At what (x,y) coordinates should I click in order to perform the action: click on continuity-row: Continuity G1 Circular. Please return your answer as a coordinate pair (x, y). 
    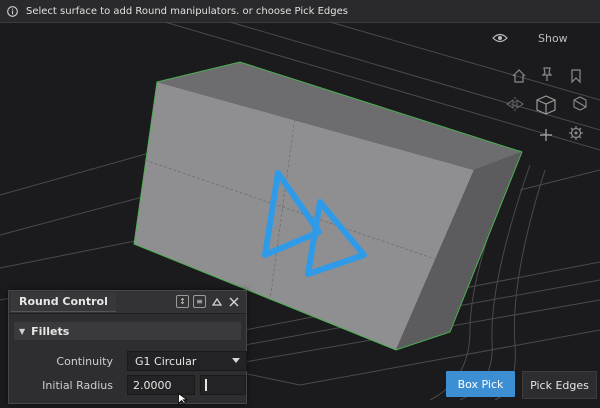
    Looking at the image, I should click on (128, 361).